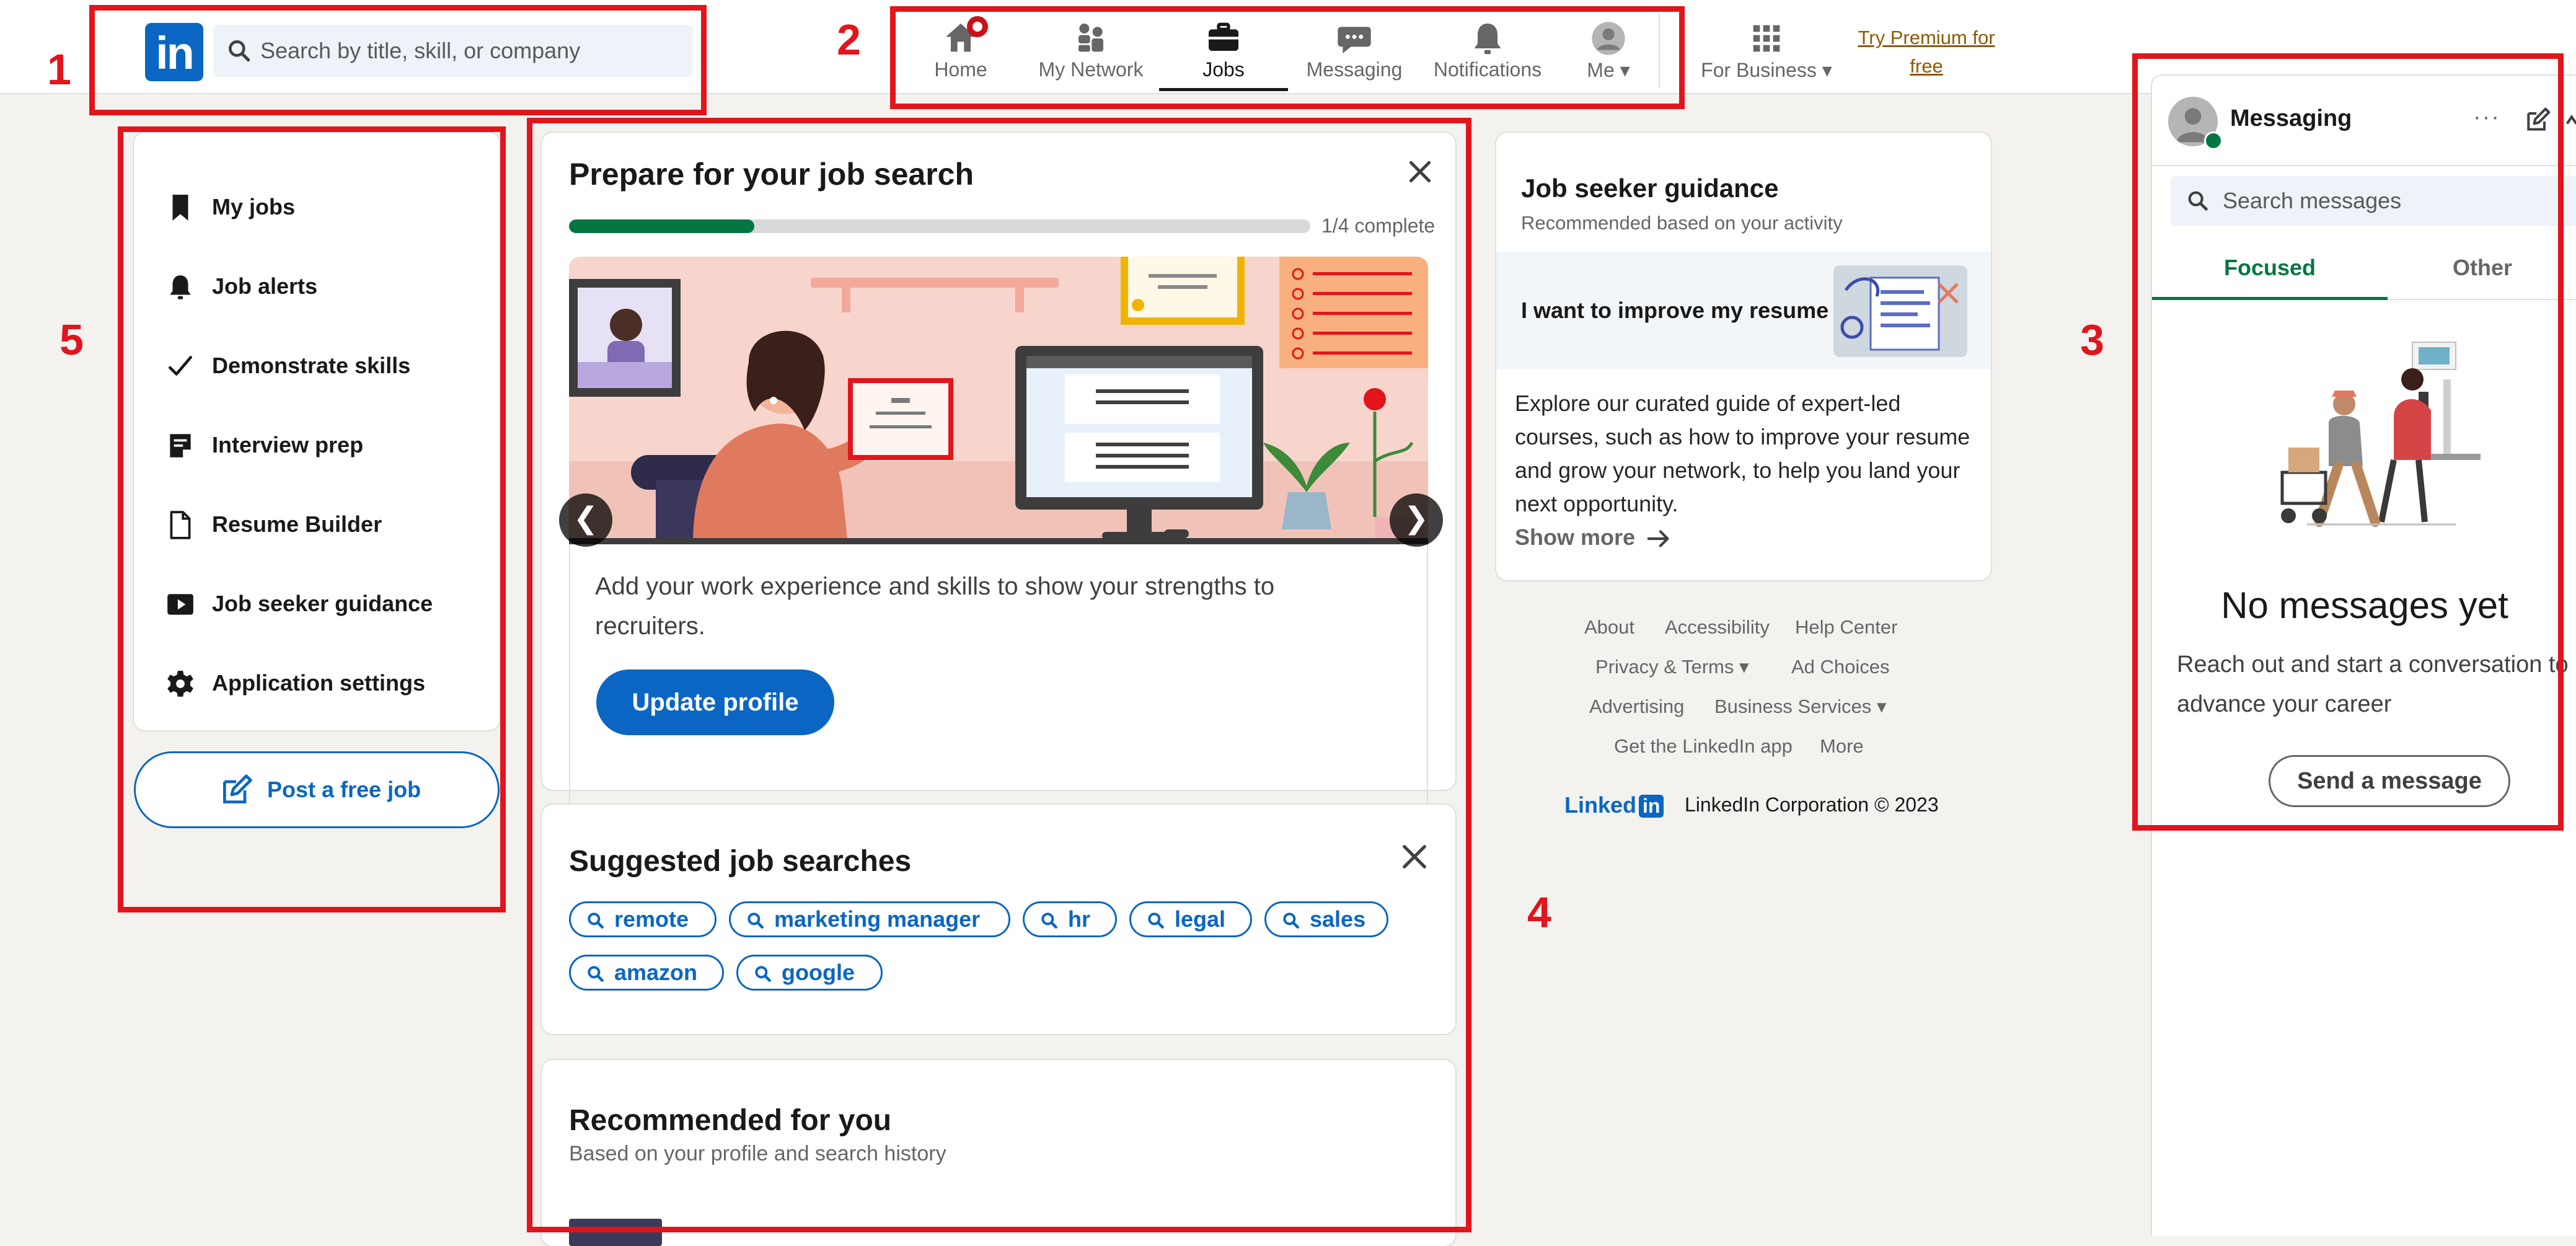 The width and height of the screenshot is (2576, 1246). What do you see at coordinates (1926, 52) in the screenshot?
I see `try-premium-link: Try Premium for free` at bounding box center [1926, 52].